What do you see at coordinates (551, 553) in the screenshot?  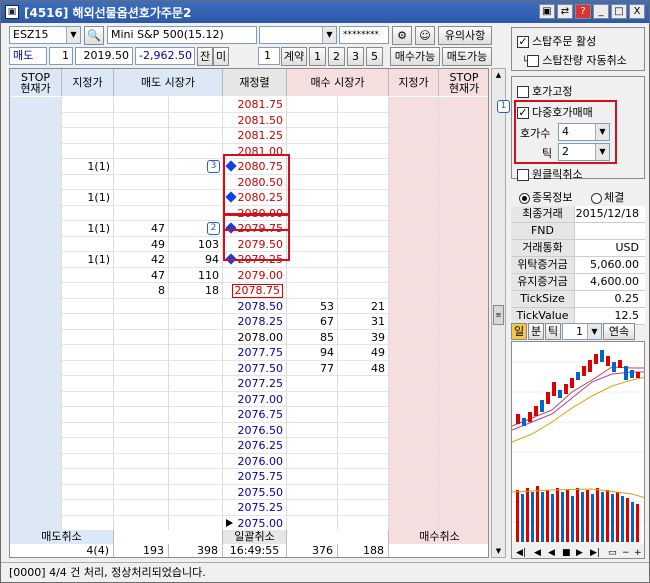 I see `chart-nav-back-icon: ◀` at bounding box center [551, 553].